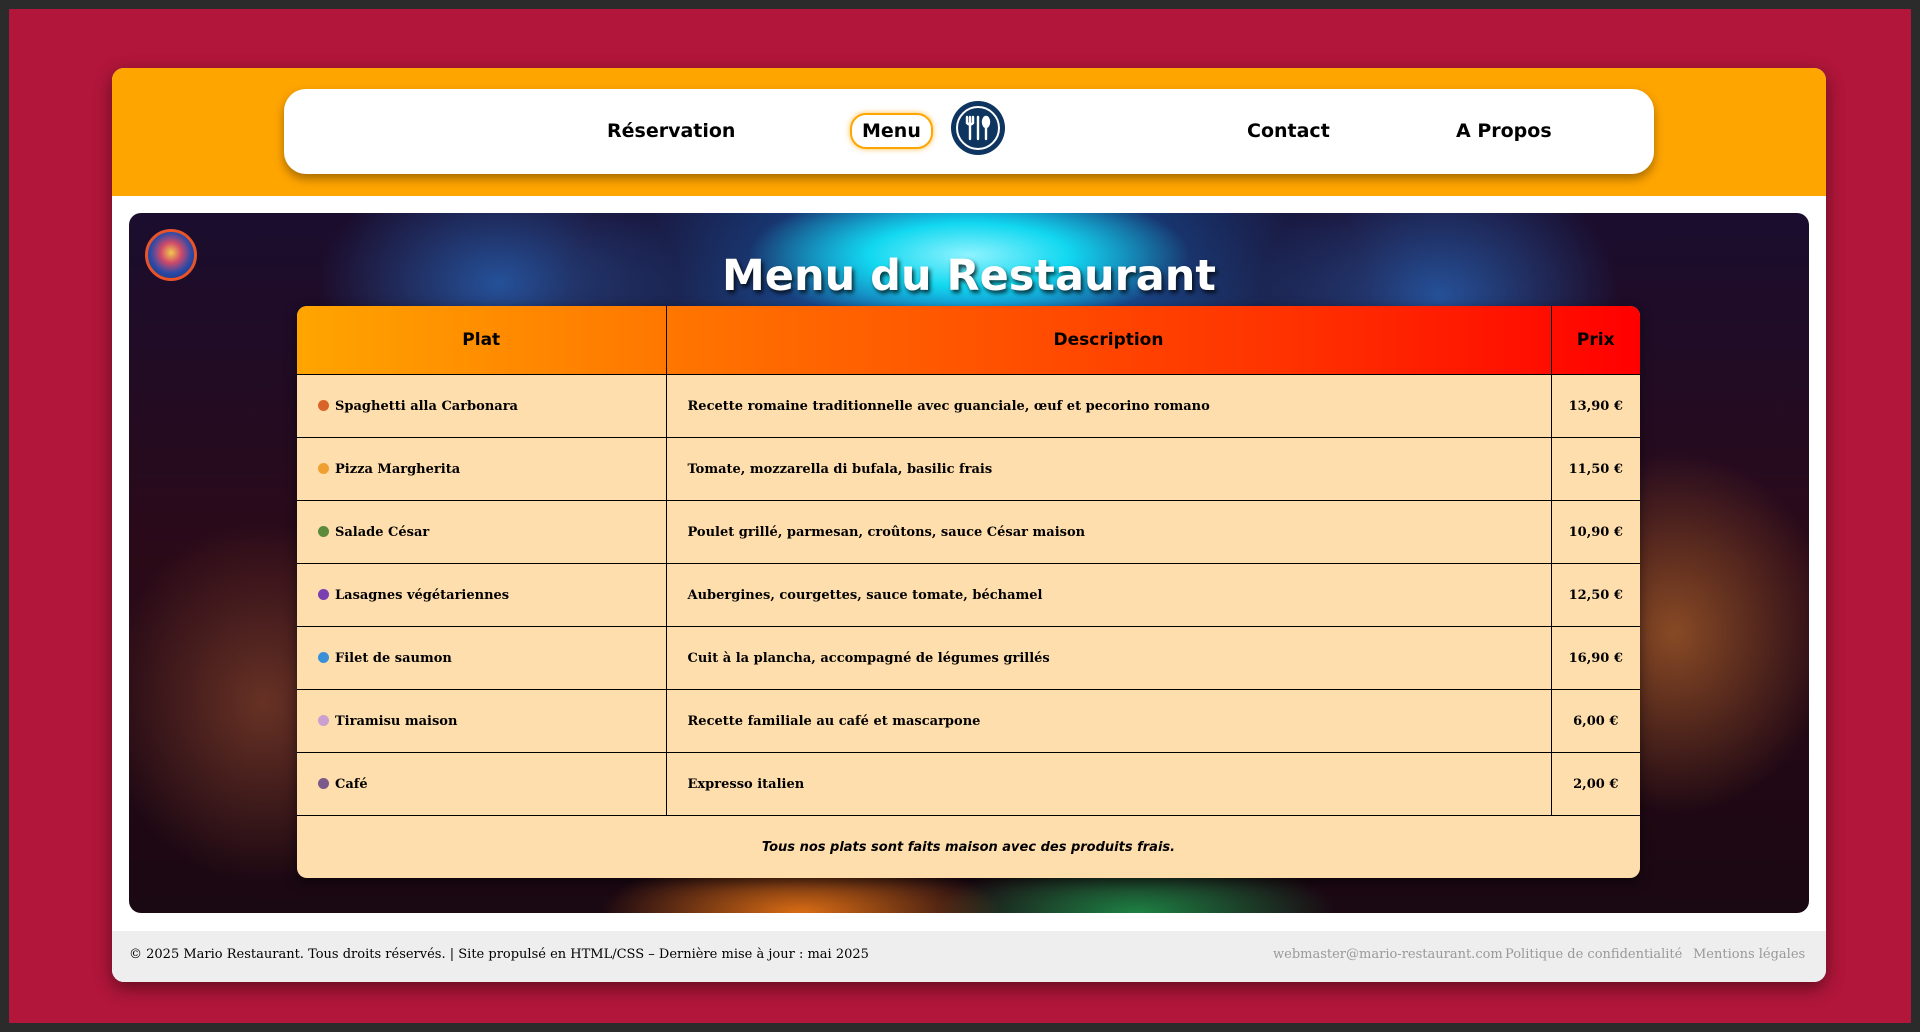 The width and height of the screenshot is (1920, 1032). What do you see at coordinates (396, 721) in the screenshot?
I see `dish-name: Tiramisu maison` at bounding box center [396, 721].